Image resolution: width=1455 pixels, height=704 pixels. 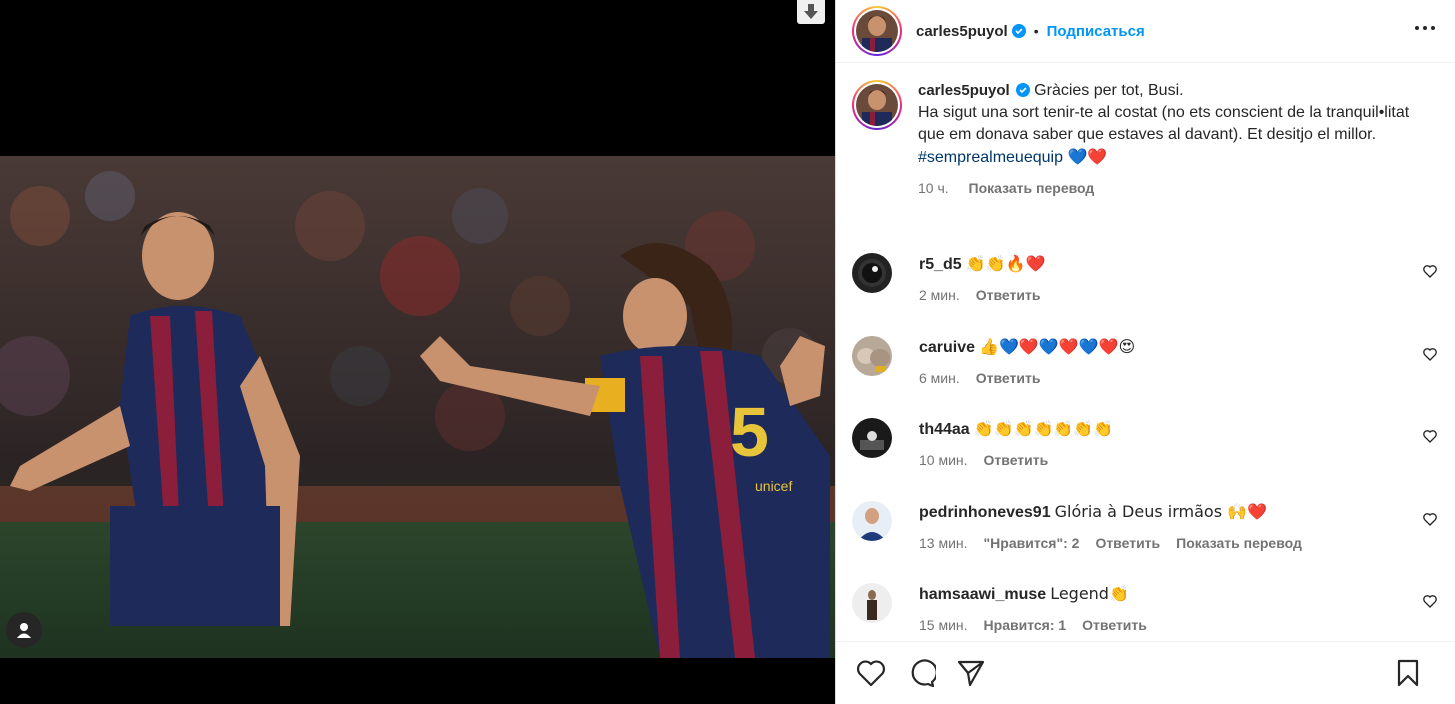 I want to click on comment-button, so click(x=921, y=673).